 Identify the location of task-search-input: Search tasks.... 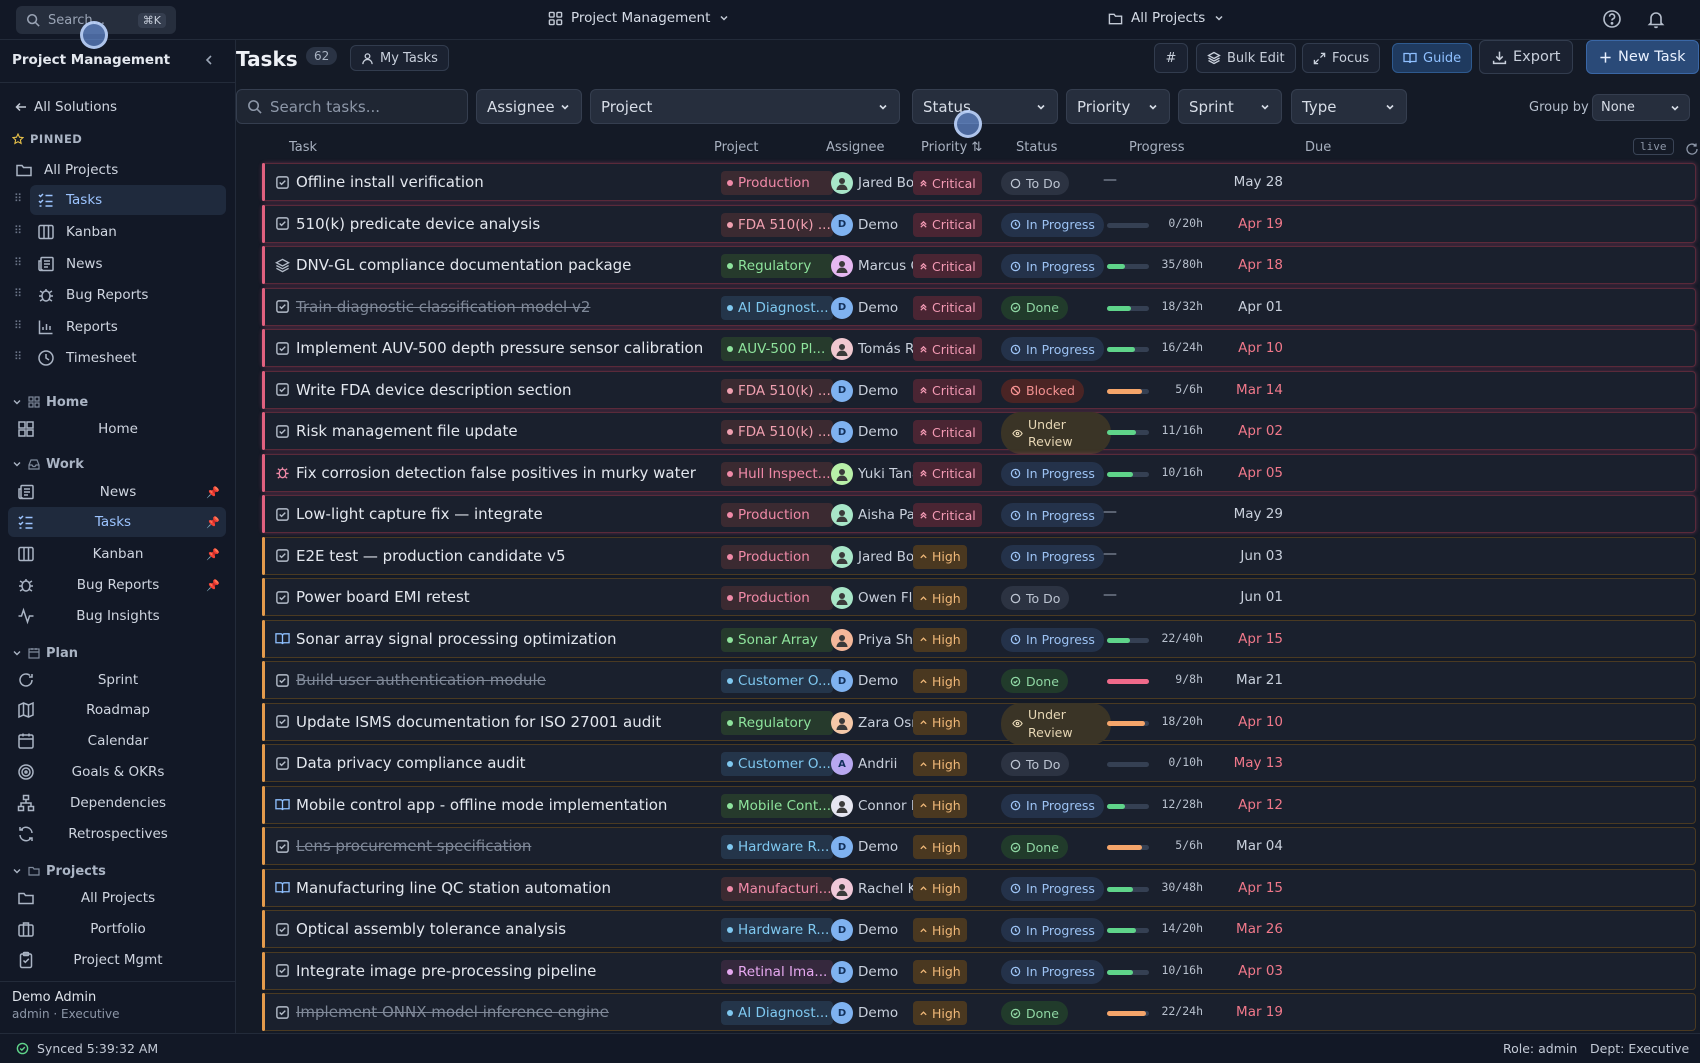
(352, 106).